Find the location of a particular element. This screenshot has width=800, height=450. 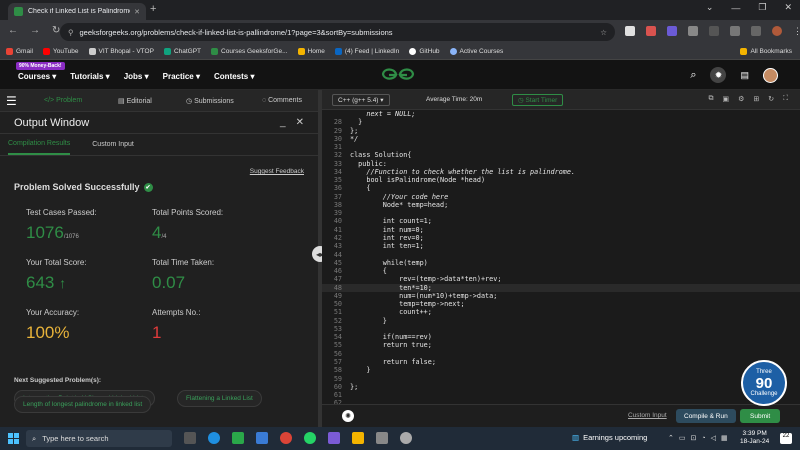

submit-button: Submit is located at coordinates (760, 416).